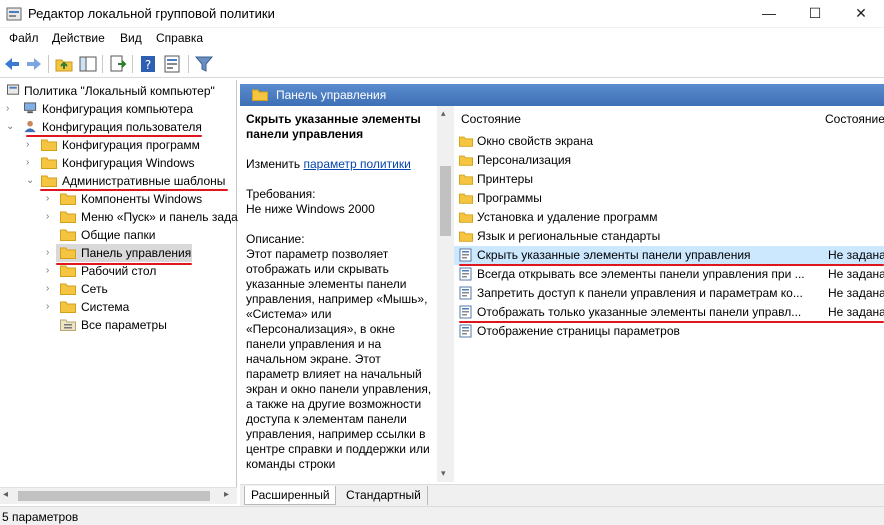 The image size is (884, 525). I want to click on description-scrollbar-thumb, so click(445, 201).